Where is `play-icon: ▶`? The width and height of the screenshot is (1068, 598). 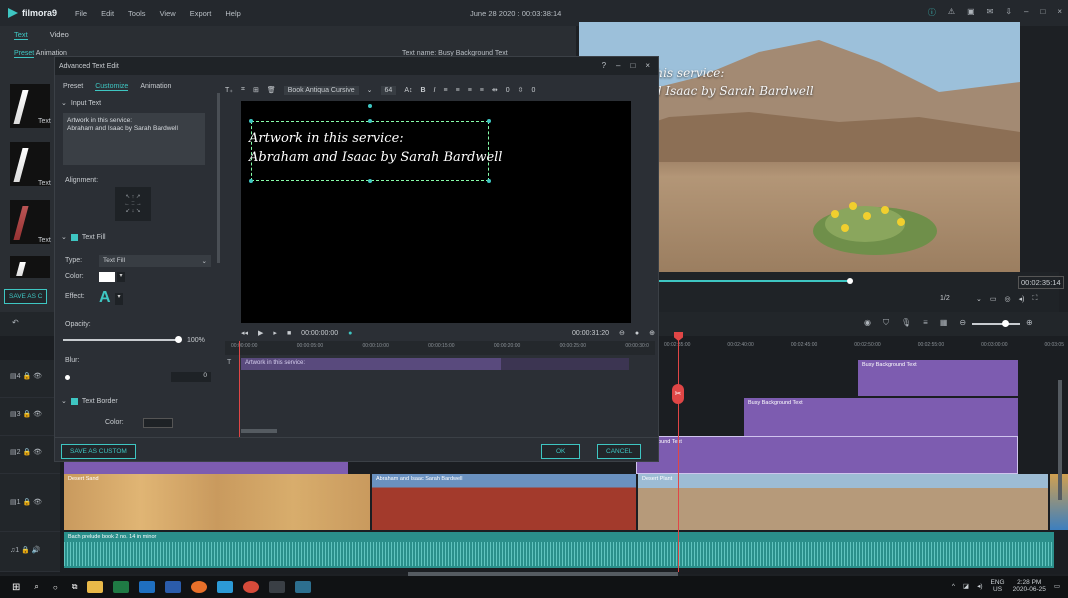 play-icon: ▶ is located at coordinates (260, 333).